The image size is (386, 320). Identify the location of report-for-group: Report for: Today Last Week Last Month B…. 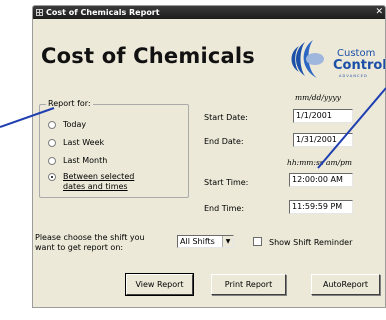
(114, 148).